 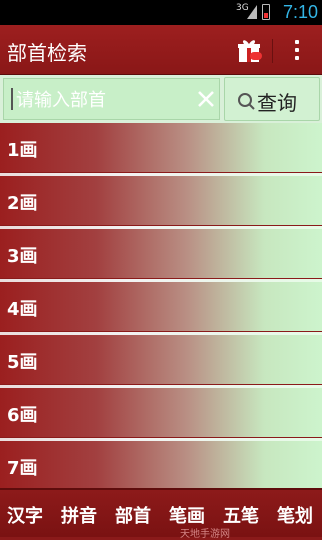 I want to click on list-item: 4画, so click(x=161, y=306).